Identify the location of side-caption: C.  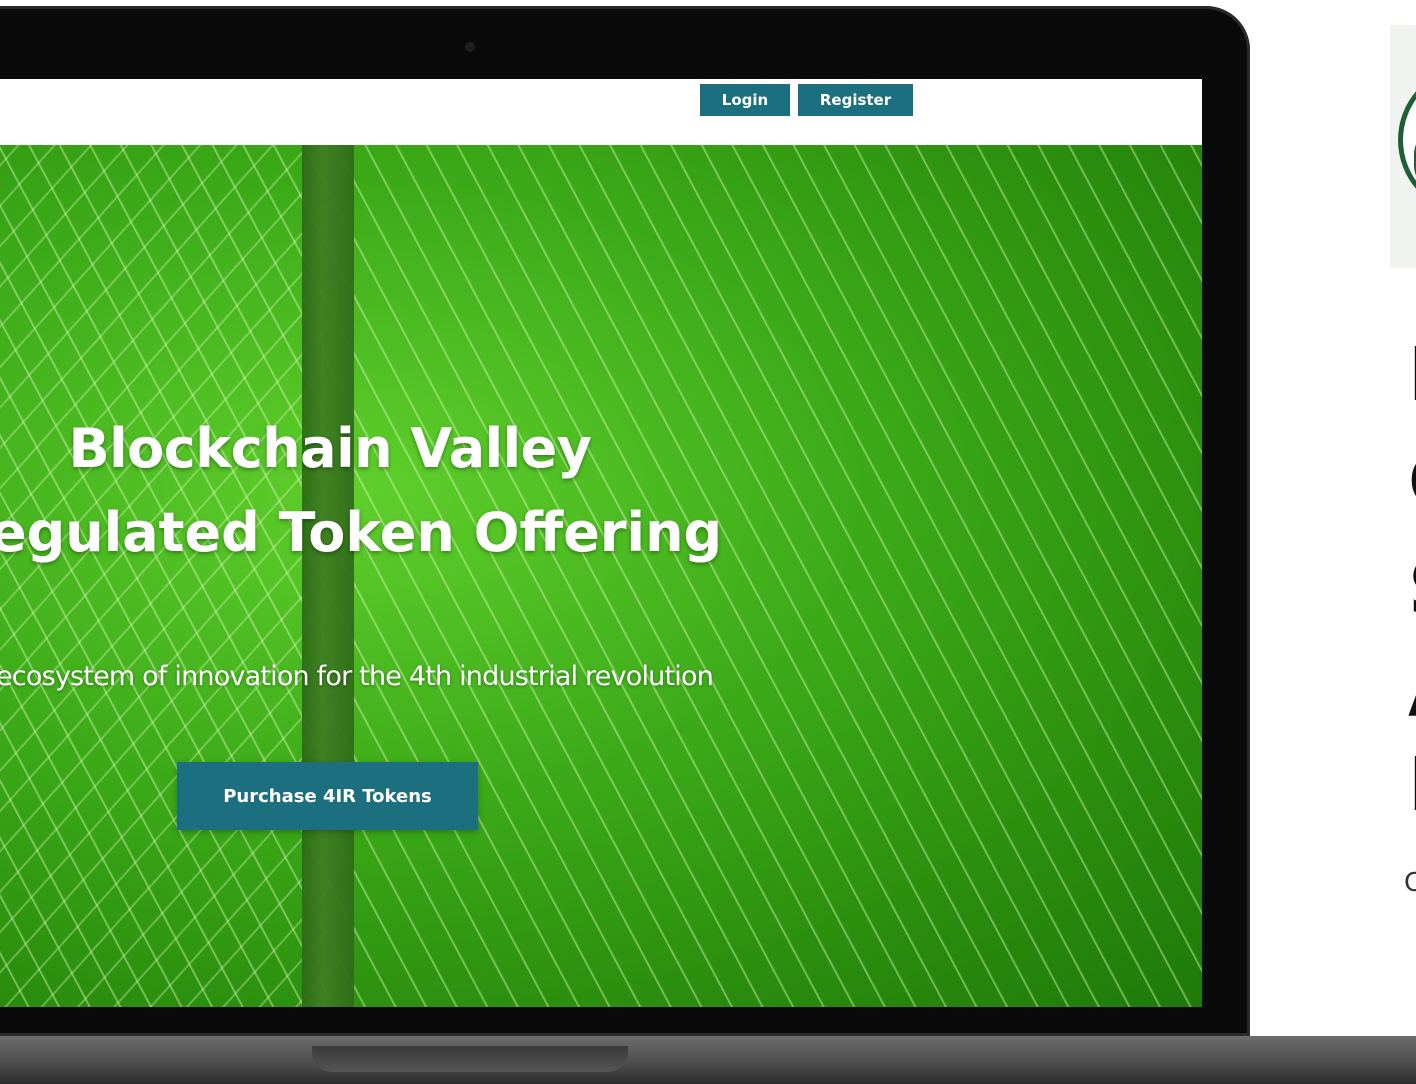
(1410, 883).